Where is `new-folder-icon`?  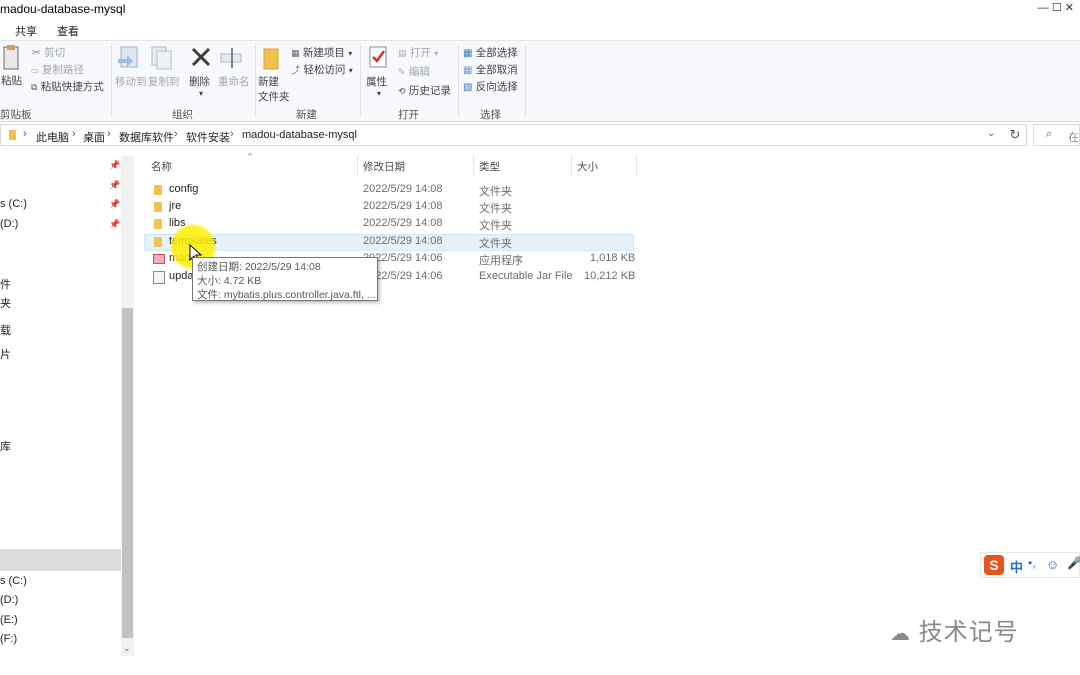 new-folder-icon is located at coordinates (271, 59).